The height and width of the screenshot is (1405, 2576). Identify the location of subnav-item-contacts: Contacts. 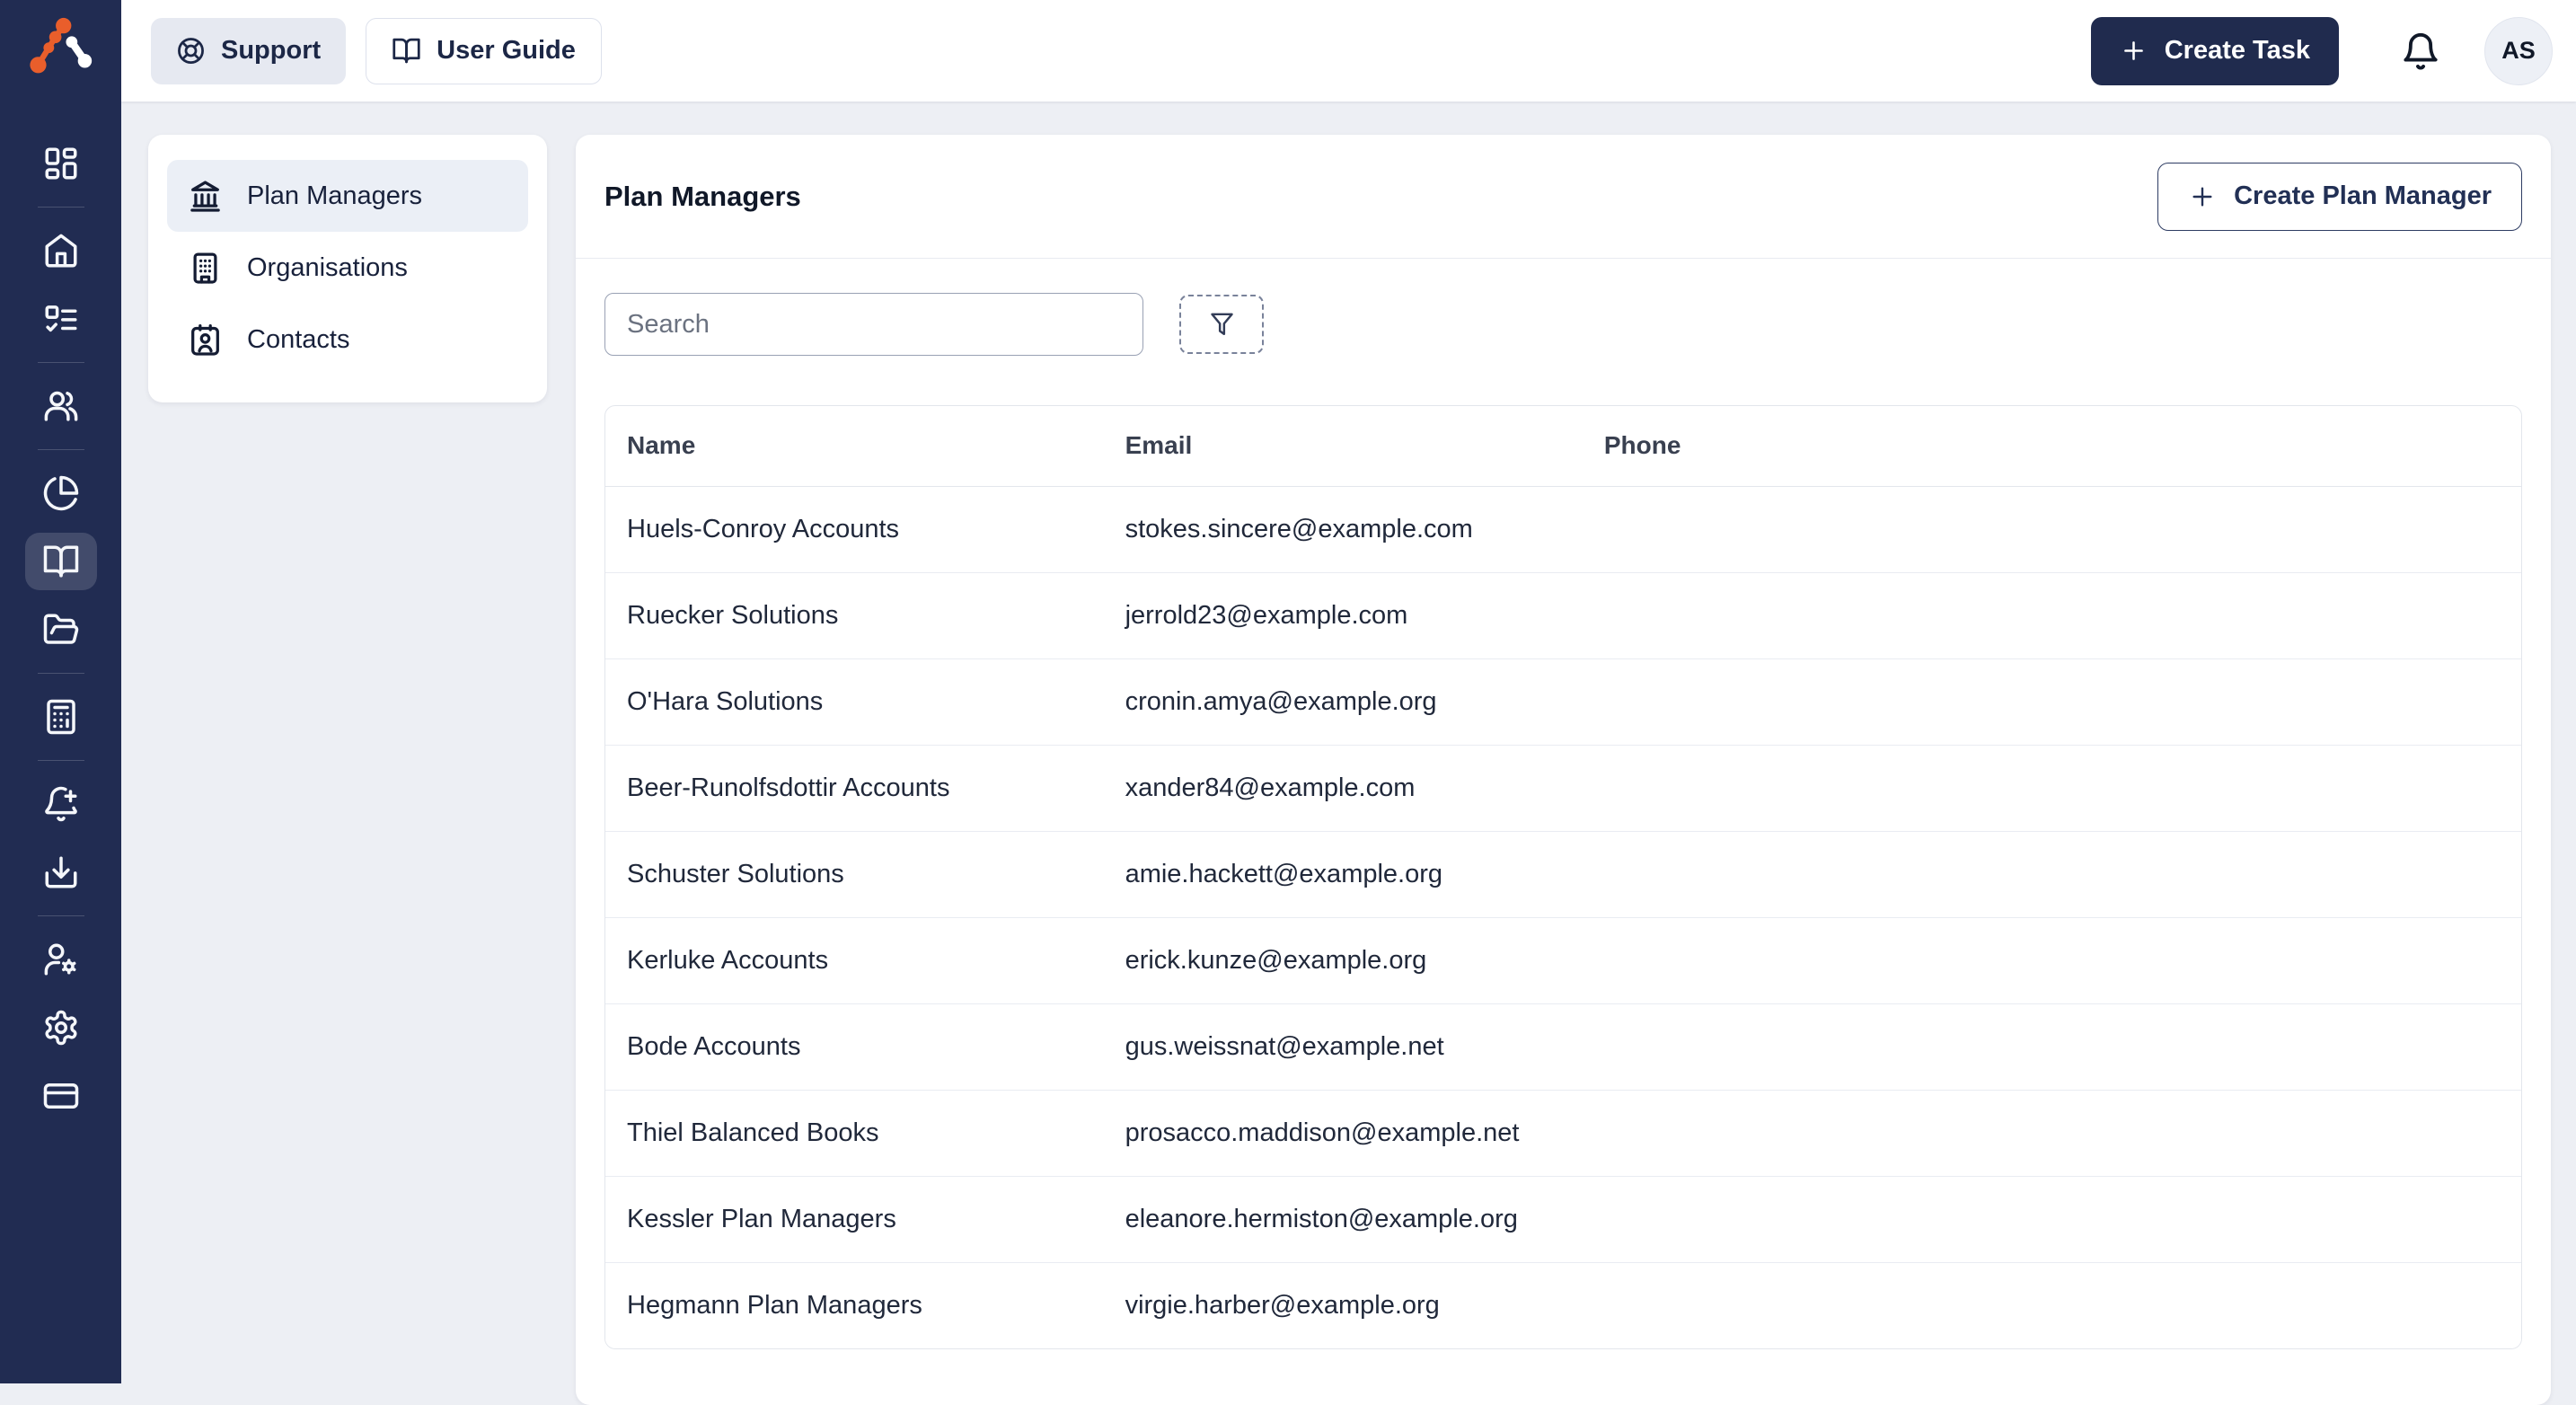
(347, 340).